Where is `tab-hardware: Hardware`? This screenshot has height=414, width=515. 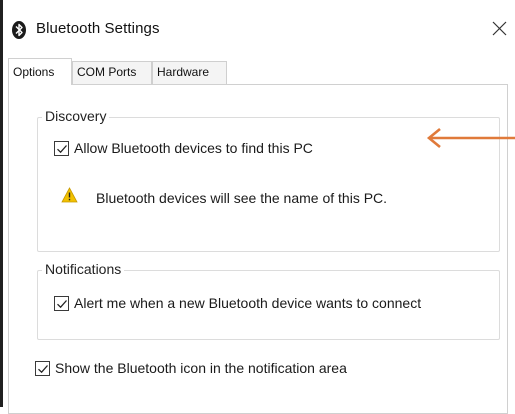
tab-hardware: Hardware is located at coordinates (189, 72).